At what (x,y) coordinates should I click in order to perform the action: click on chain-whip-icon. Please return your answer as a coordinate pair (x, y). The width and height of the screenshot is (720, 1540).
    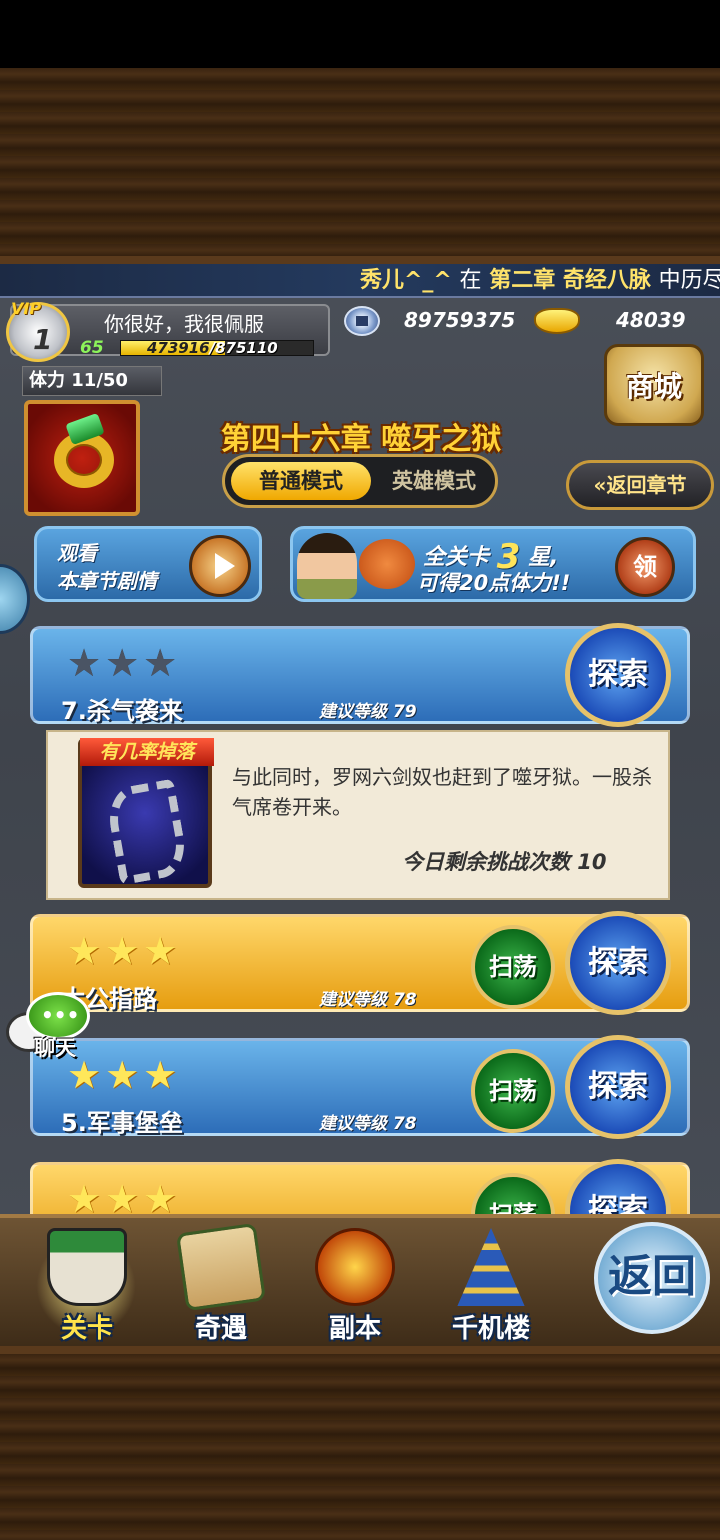
    Looking at the image, I should click on (147, 832).